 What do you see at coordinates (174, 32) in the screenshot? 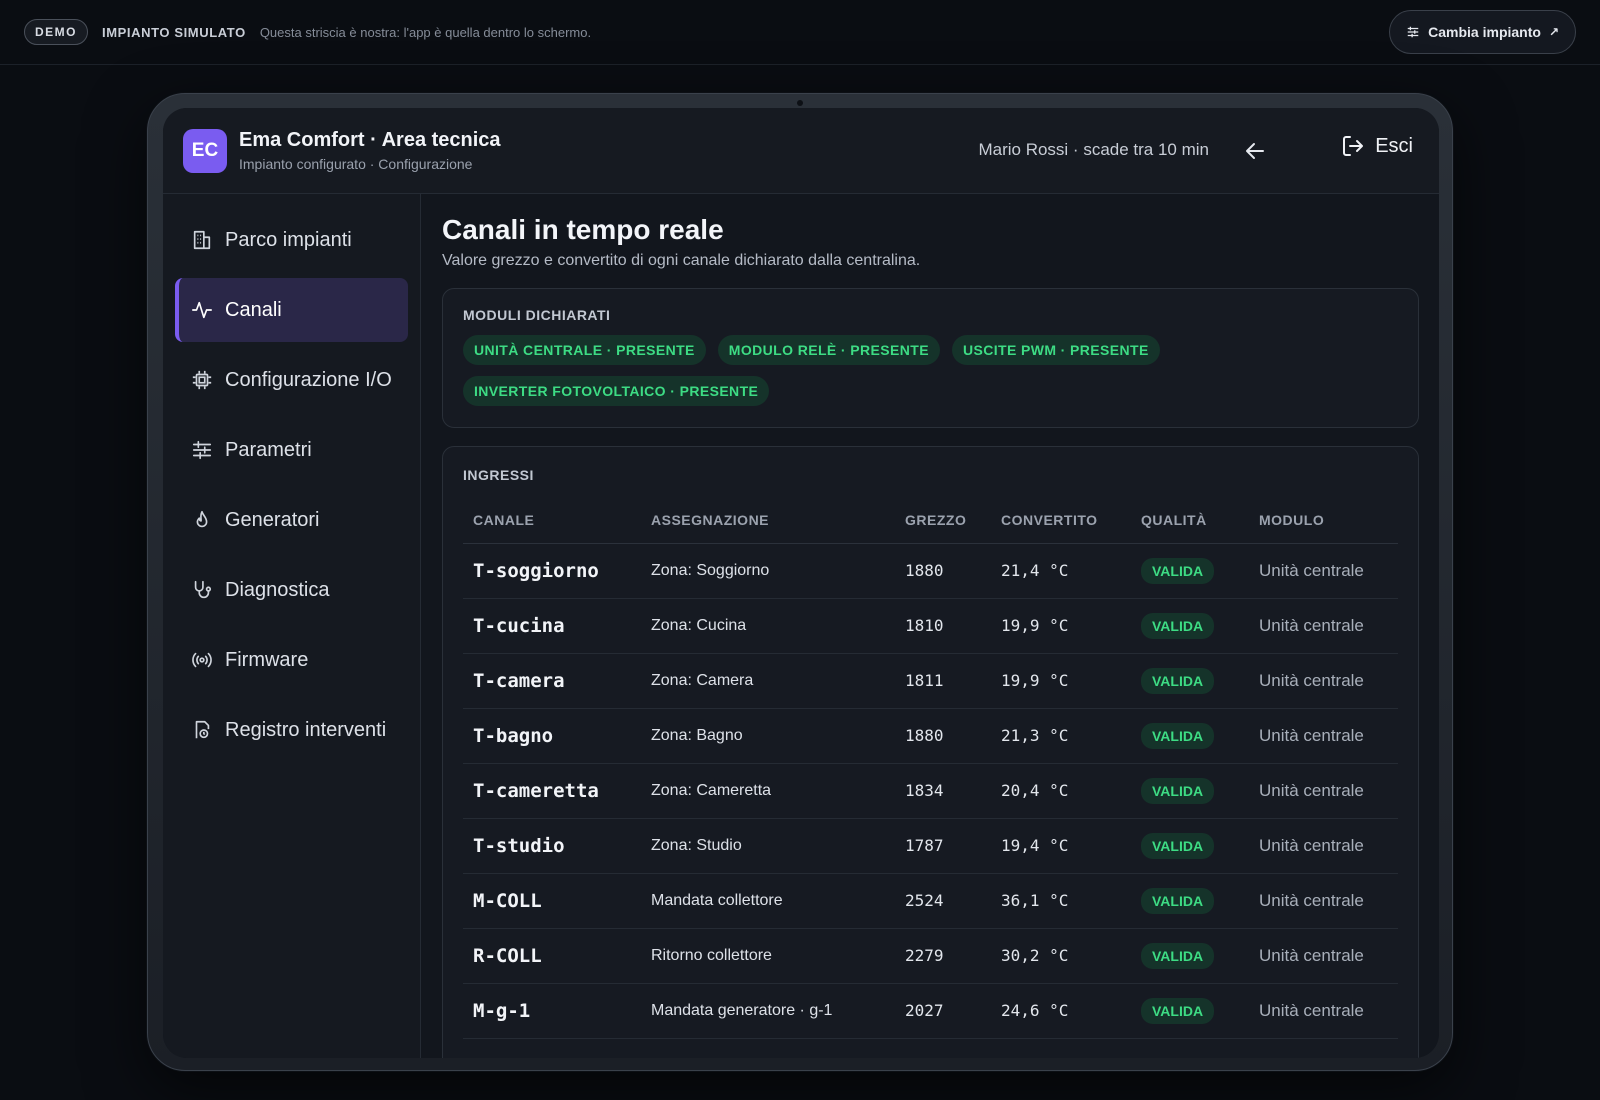
I see `simulated-label: IMPIANTO SIMULATO` at bounding box center [174, 32].